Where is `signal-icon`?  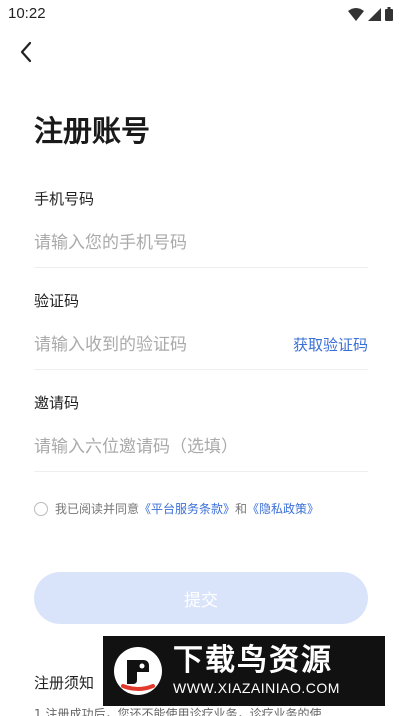
signal-icon is located at coordinates (374, 15).